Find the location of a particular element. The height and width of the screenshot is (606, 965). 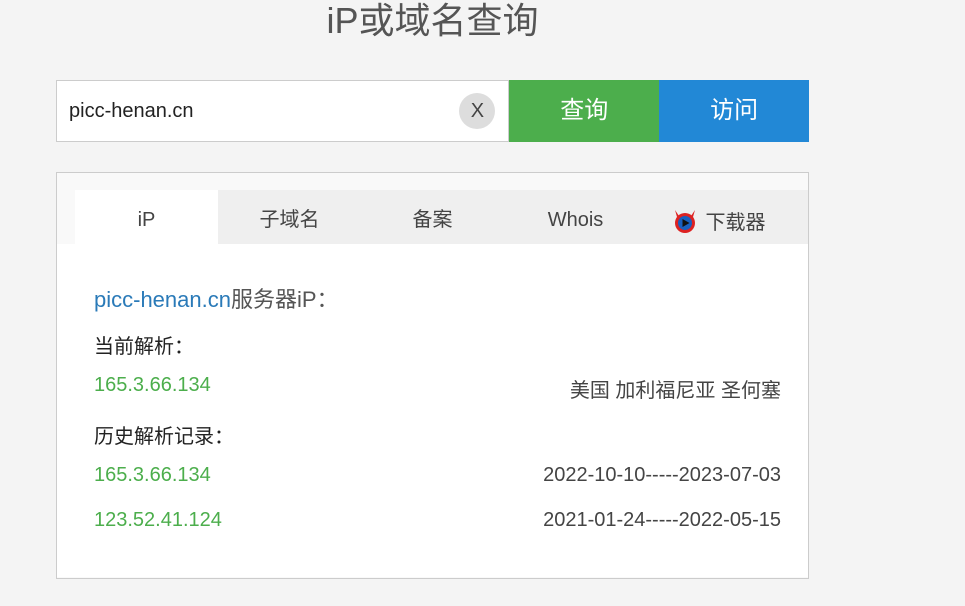

history-range: 2021-01-24-----2022-05-15 is located at coordinates (662, 520).